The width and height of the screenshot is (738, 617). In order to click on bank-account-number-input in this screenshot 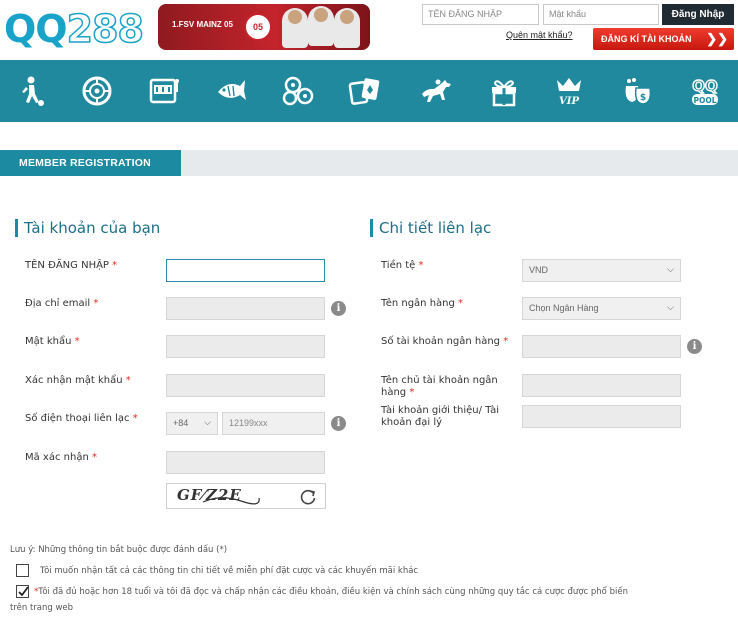, I will do `click(601, 346)`.